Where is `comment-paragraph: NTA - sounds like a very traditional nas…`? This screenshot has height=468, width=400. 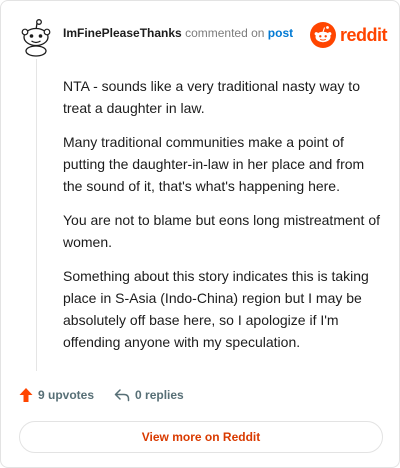
comment-paragraph: NTA - sounds like a very traditional nas… is located at coordinates (211, 97).